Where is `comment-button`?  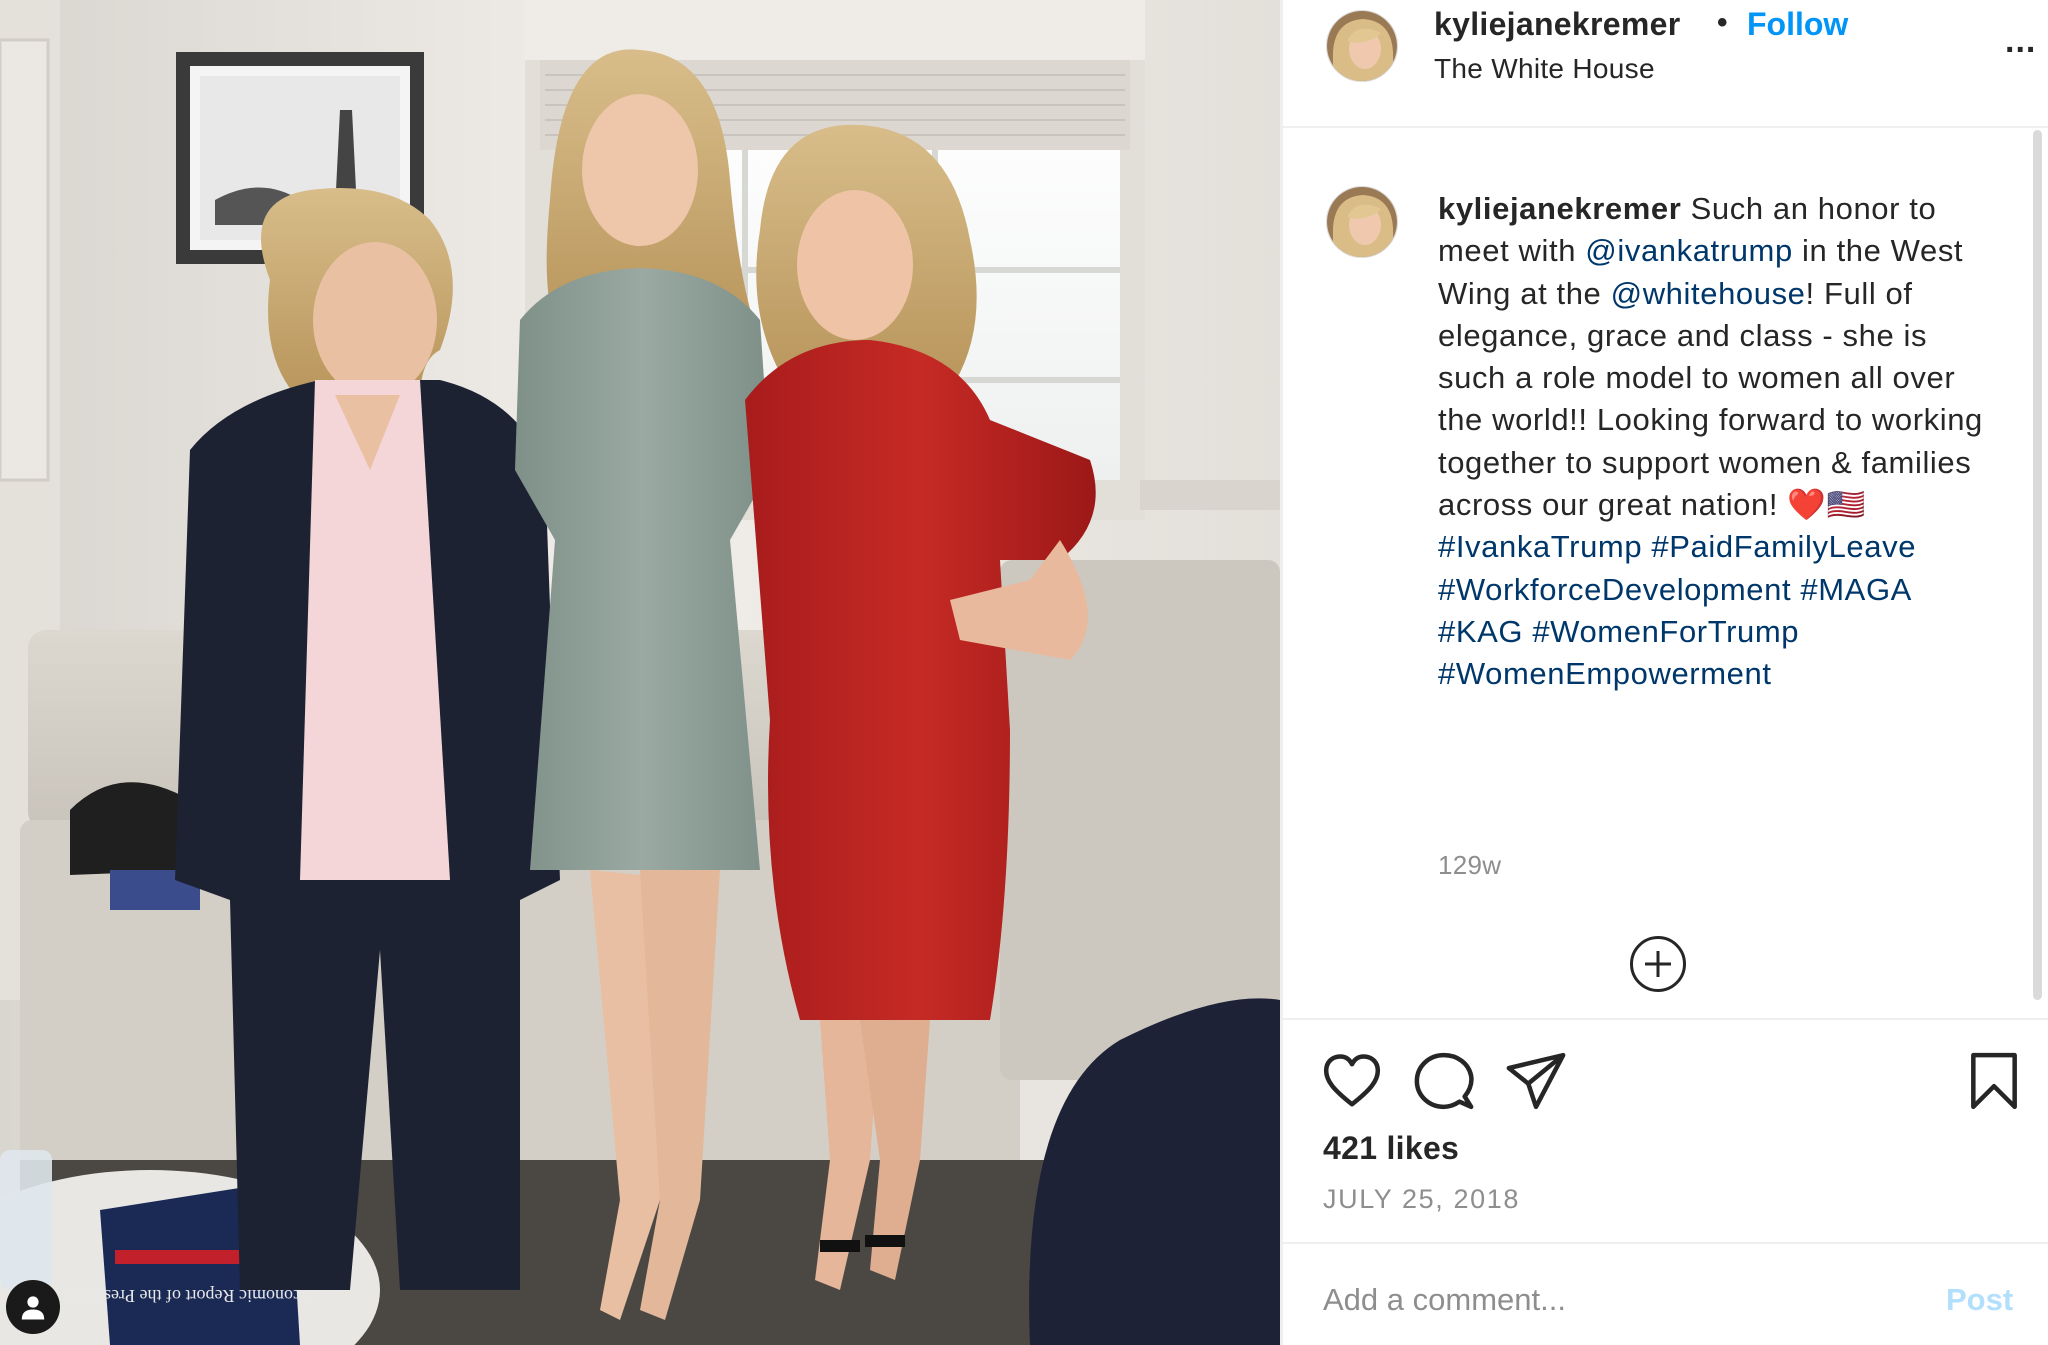 comment-button is located at coordinates (1444, 1081).